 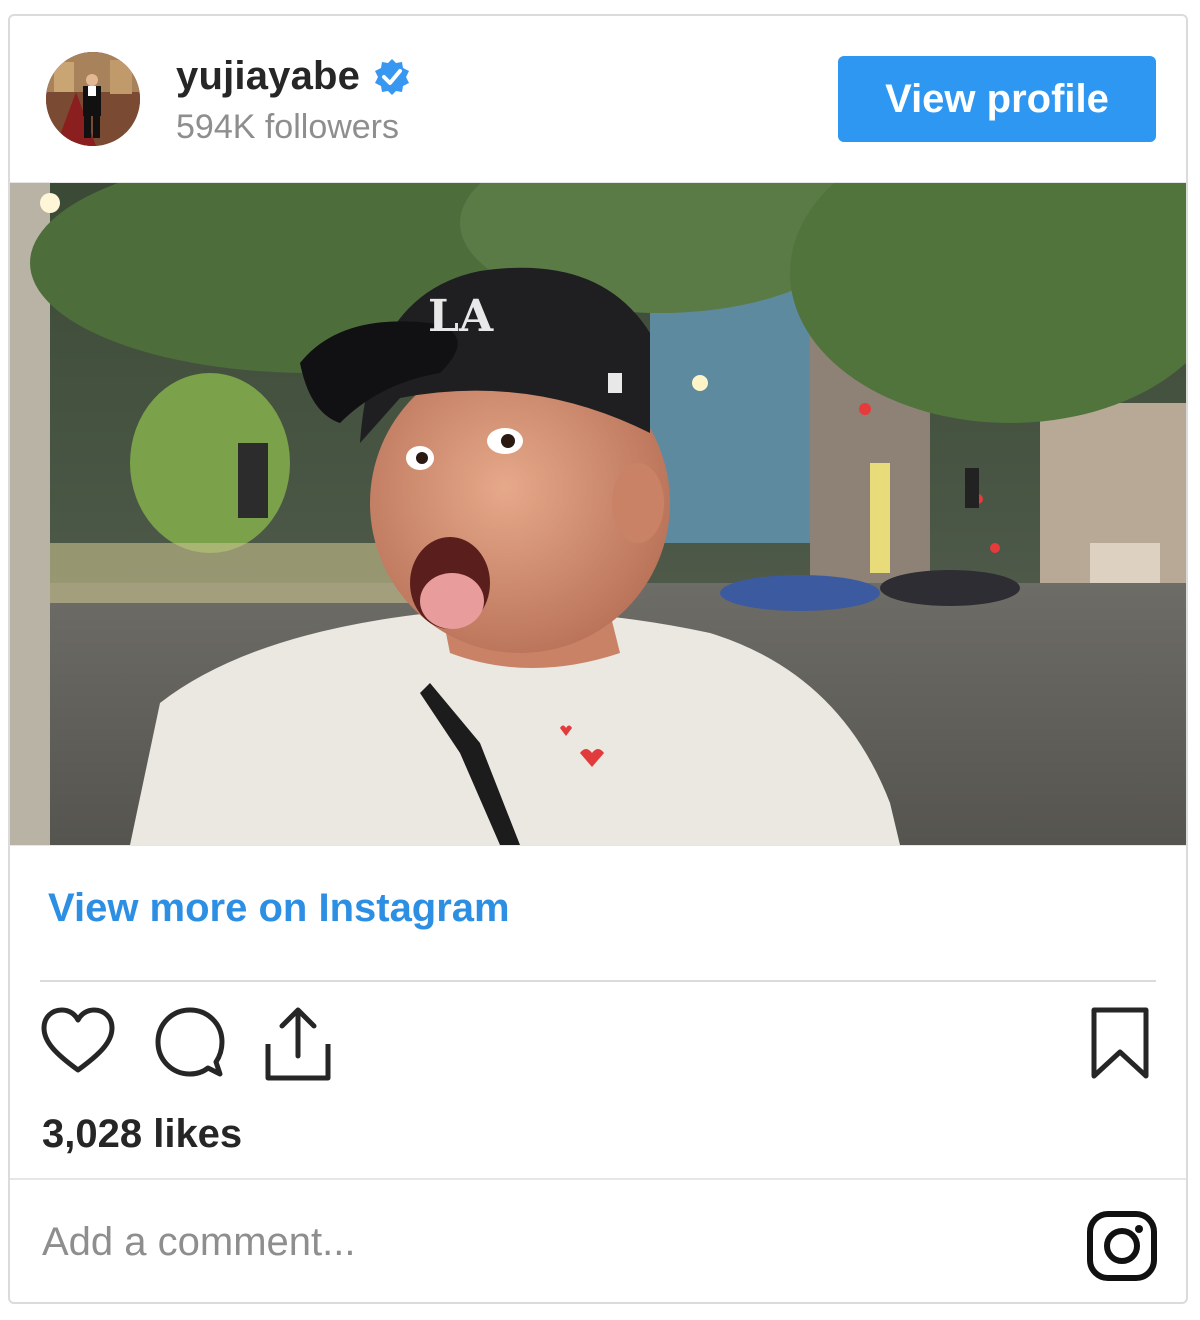 What do you see at coordinates (392, 1242) in the screenshot?
I see `comment-input` at bounding box center [392, 1242].